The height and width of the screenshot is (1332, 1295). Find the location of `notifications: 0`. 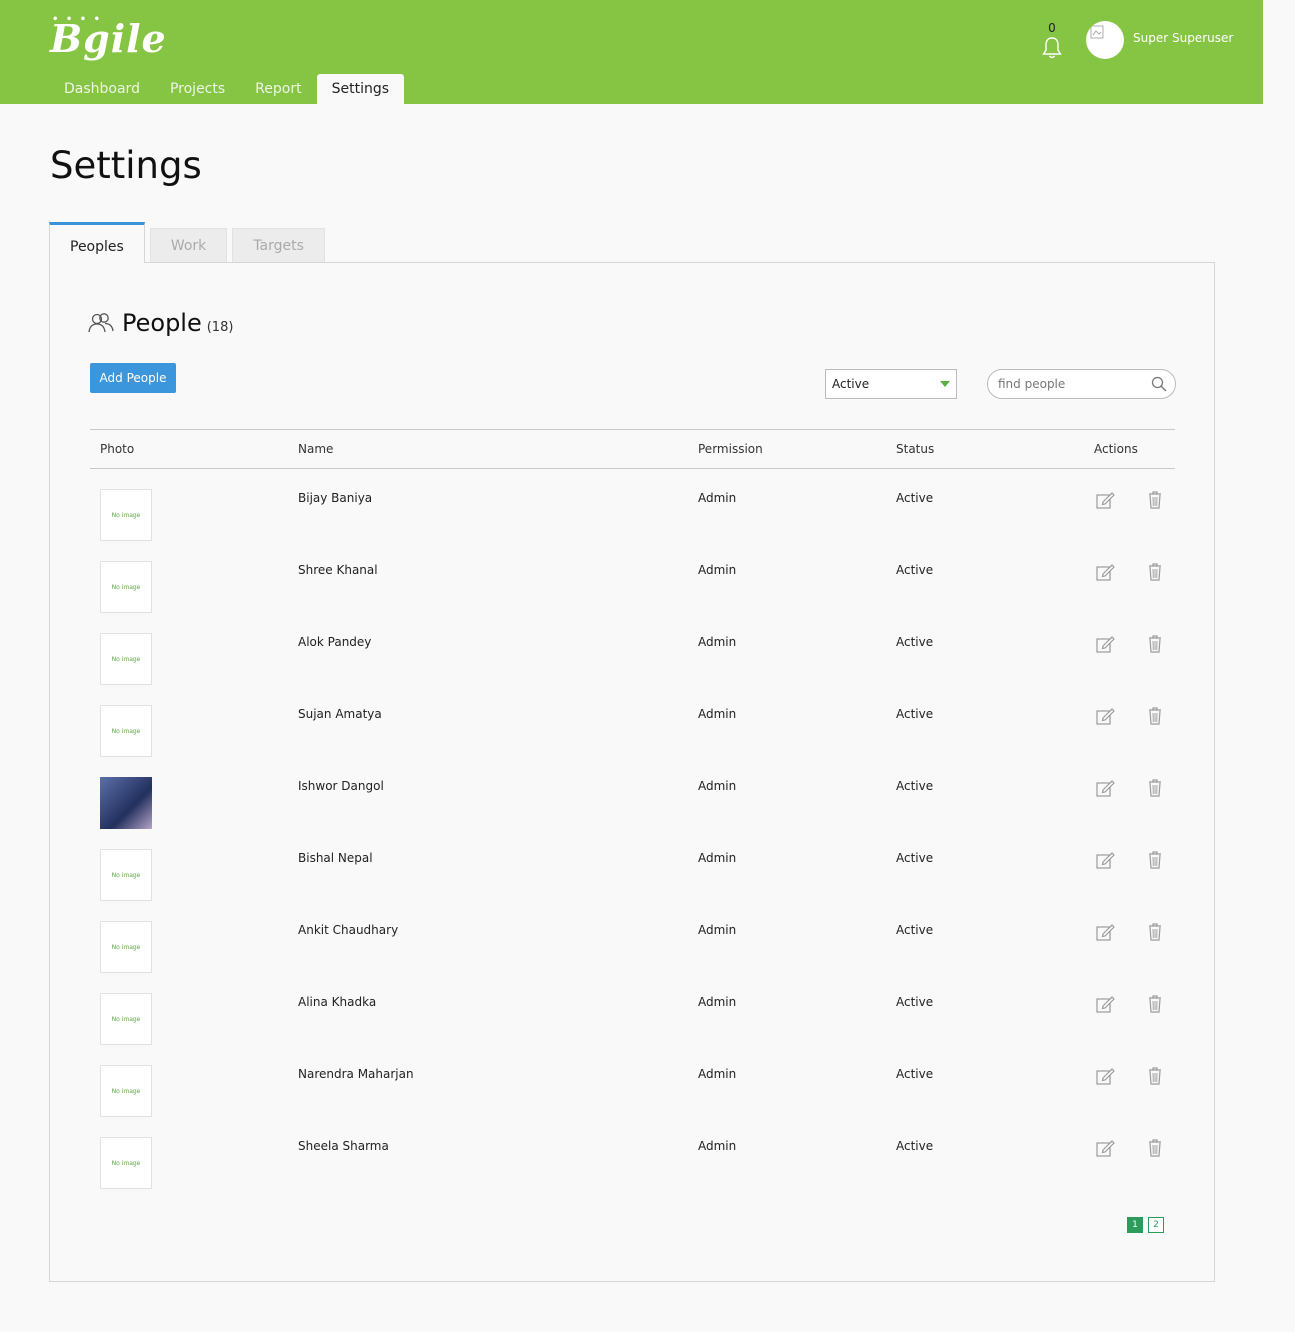

notifications: 0 is located at coordinates (1052, 42).